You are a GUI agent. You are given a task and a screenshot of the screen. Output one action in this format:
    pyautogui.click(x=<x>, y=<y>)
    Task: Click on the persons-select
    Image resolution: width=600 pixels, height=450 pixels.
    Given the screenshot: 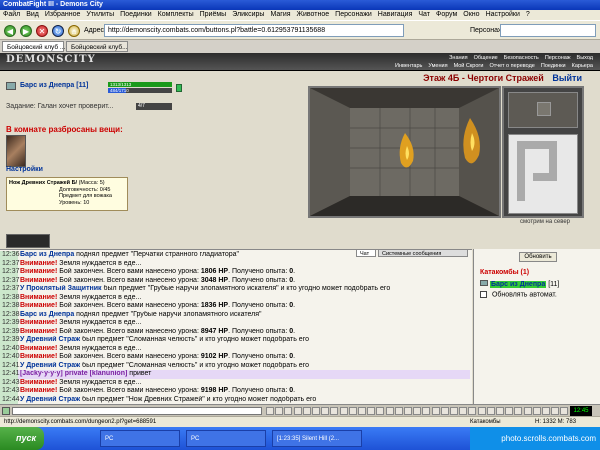 What is the action you would take?
    pyautogui.click(x=548, y=30)
    